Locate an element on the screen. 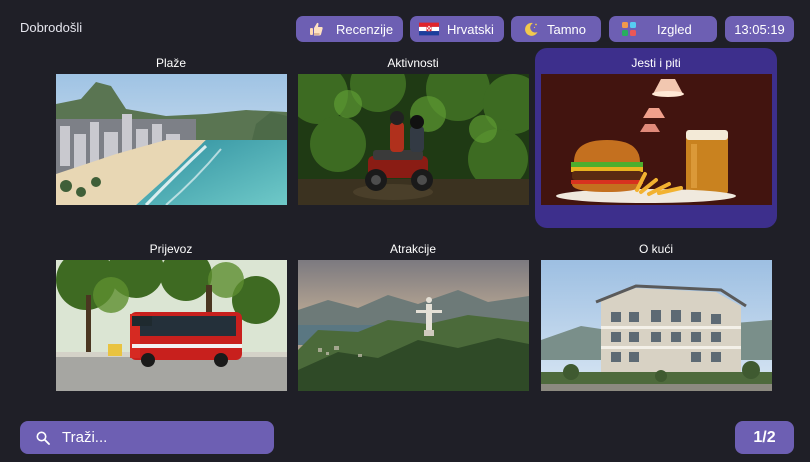 The height and width of the screenshot is (462, 810). page-indicator-label: 1/2 is located at coordinates (764, 437).